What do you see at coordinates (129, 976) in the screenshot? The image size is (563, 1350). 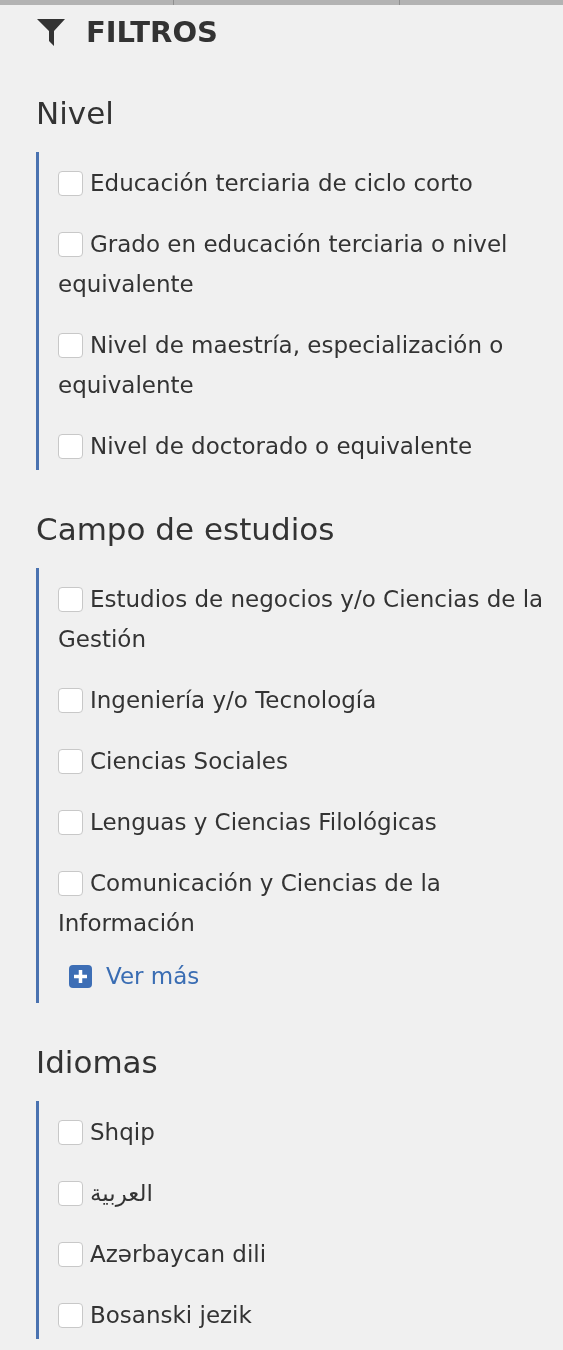 I see `see-more-link: Ver más` at bounding box center [129, 976].